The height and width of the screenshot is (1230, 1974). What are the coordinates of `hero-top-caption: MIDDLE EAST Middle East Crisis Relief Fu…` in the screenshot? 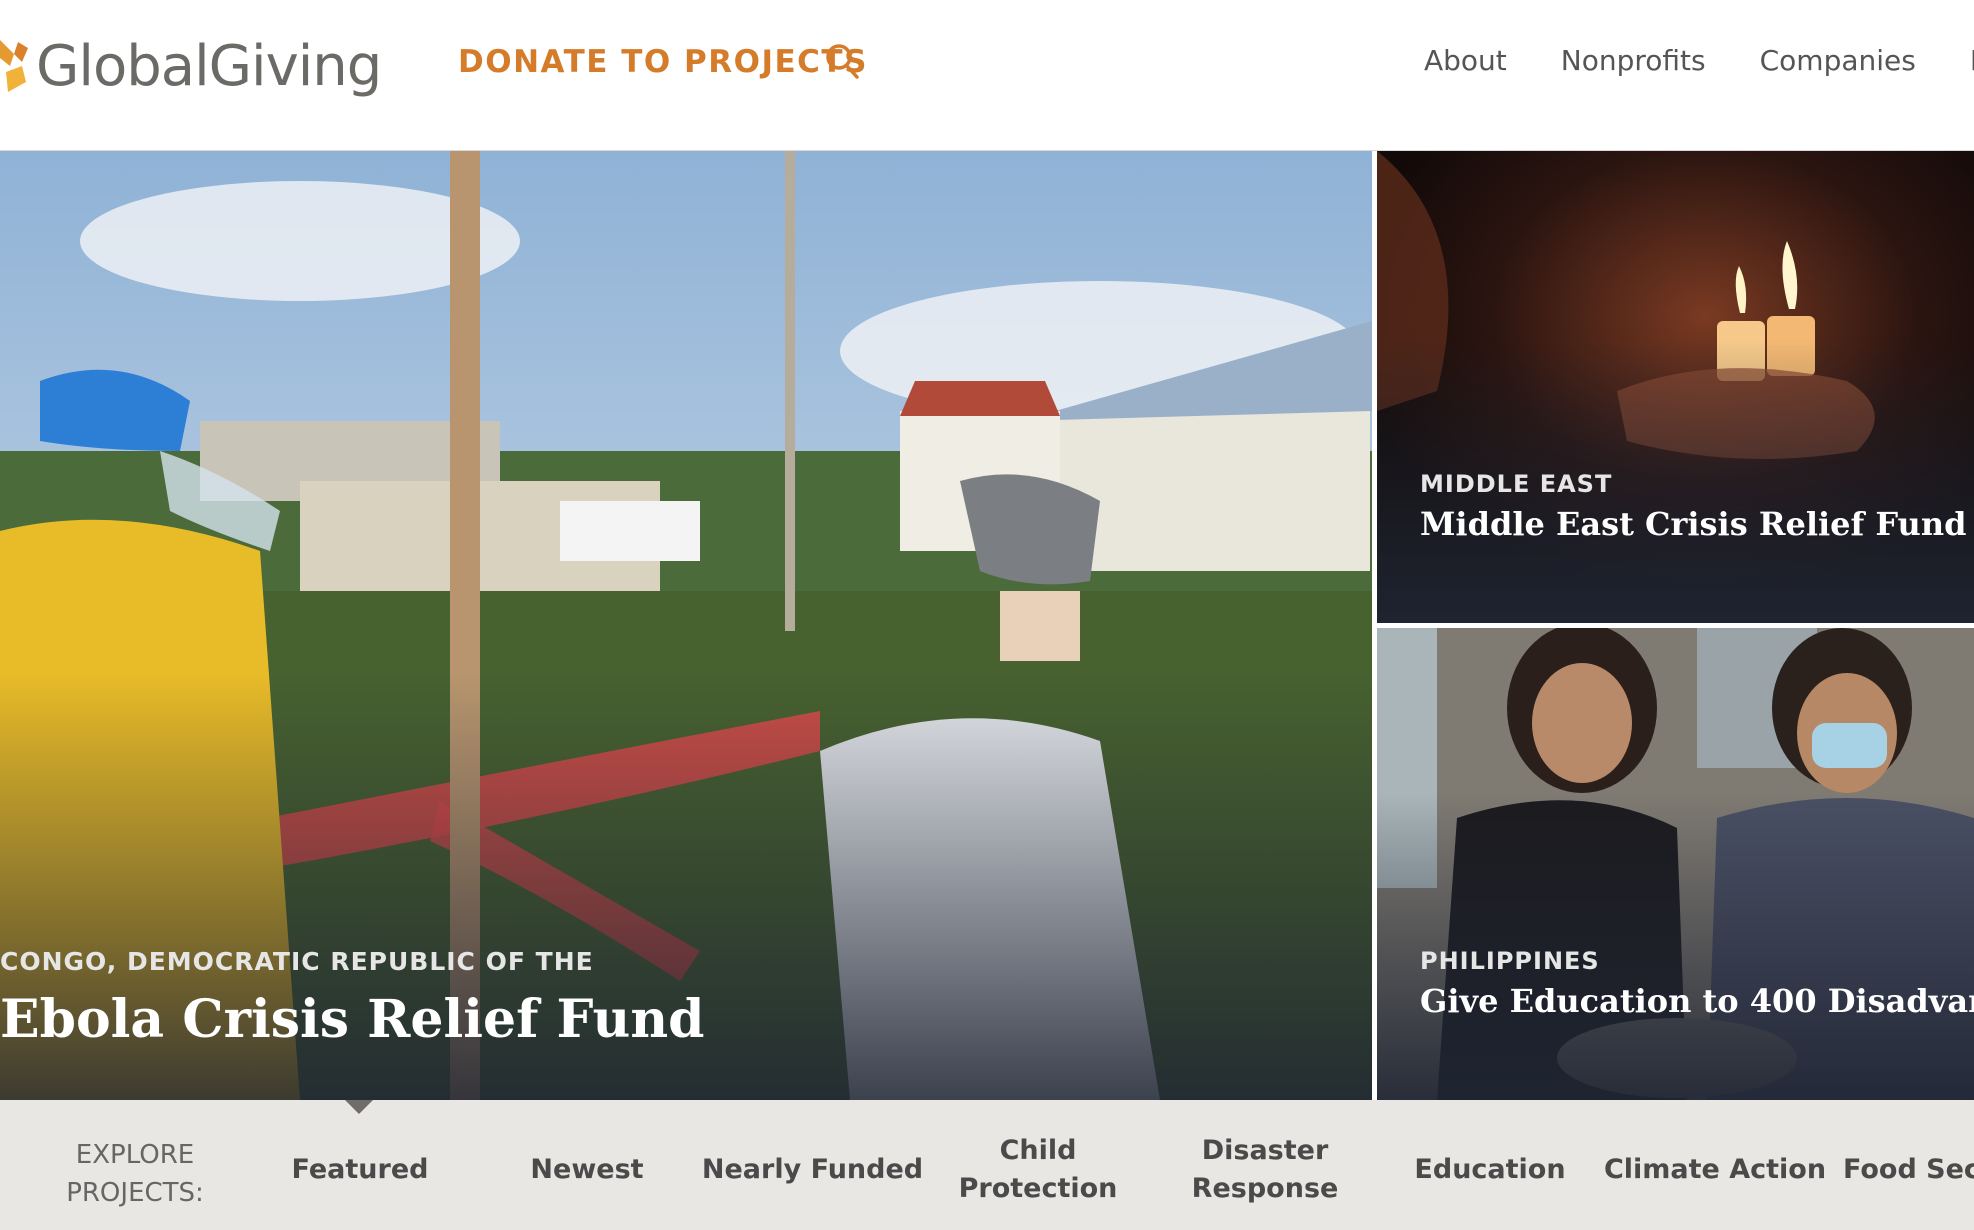 It's located at (1675, 546).